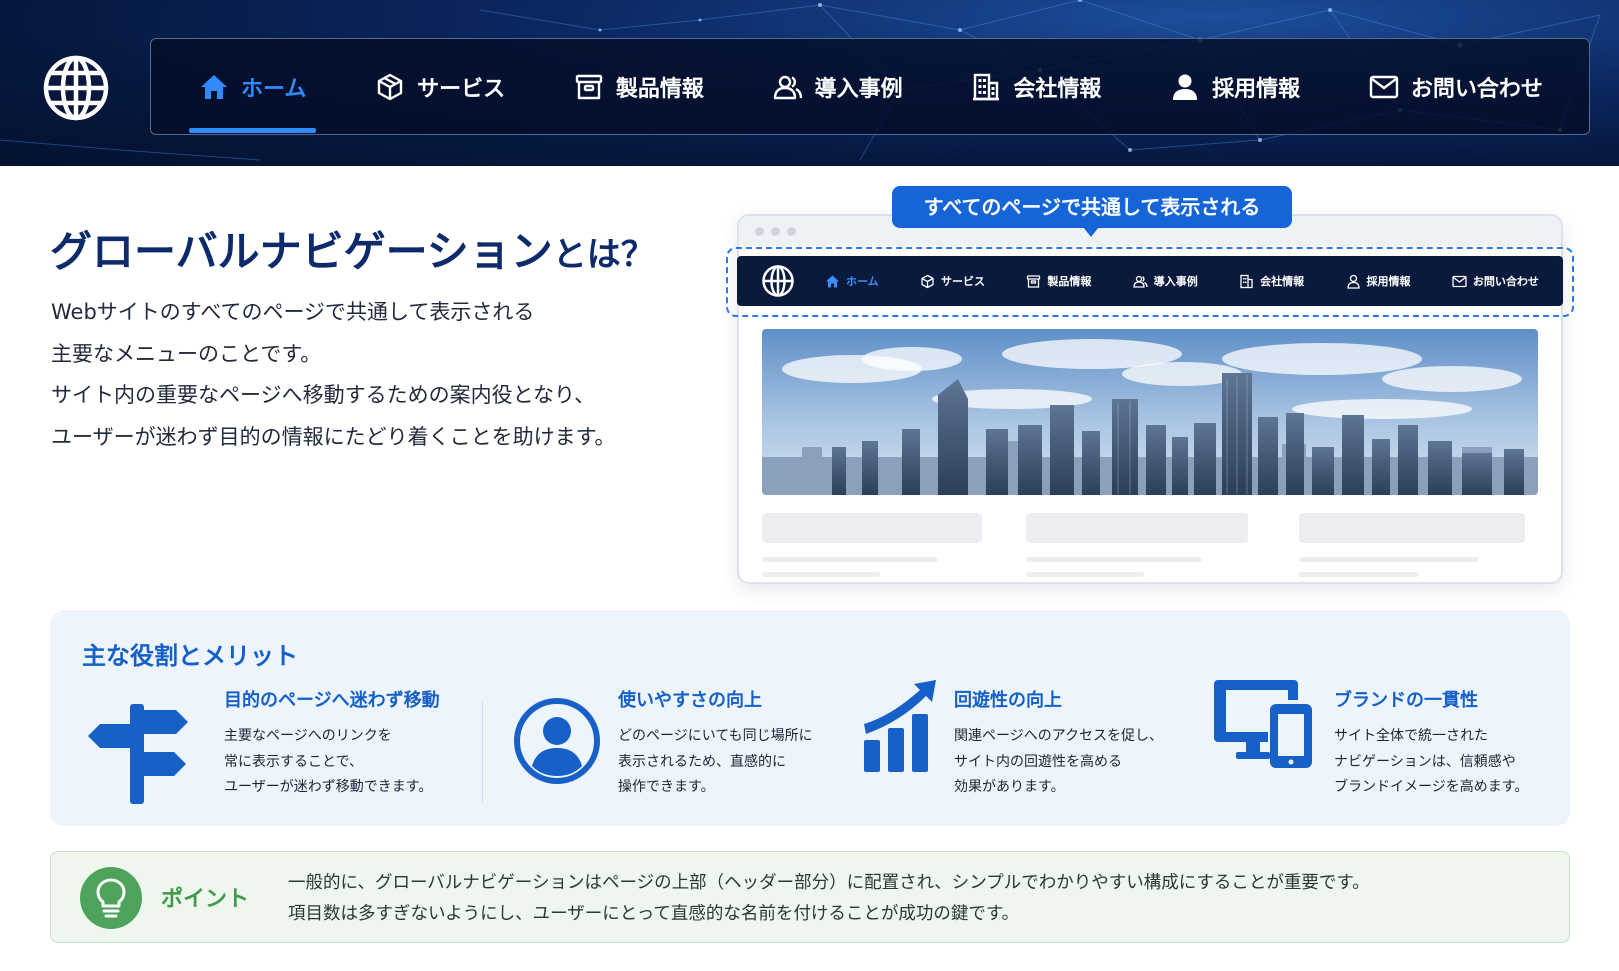  I want to click on role-line: 効果があります。, so click(1009, 787).